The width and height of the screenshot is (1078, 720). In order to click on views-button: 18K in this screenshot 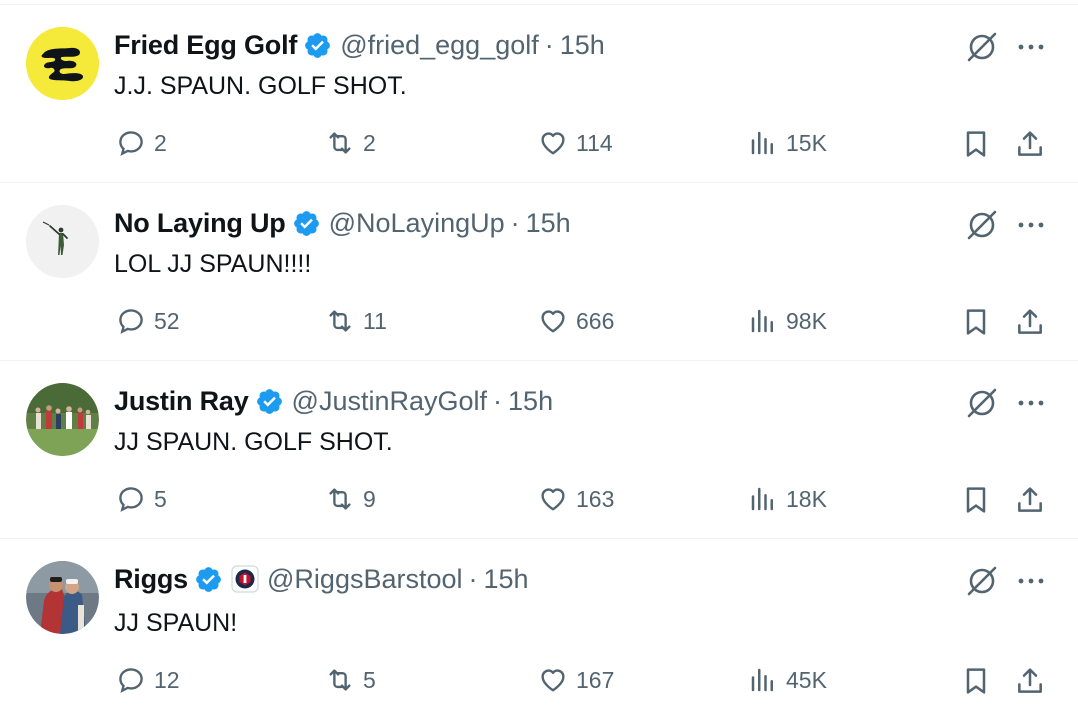, I will do `click(787, 499)`.